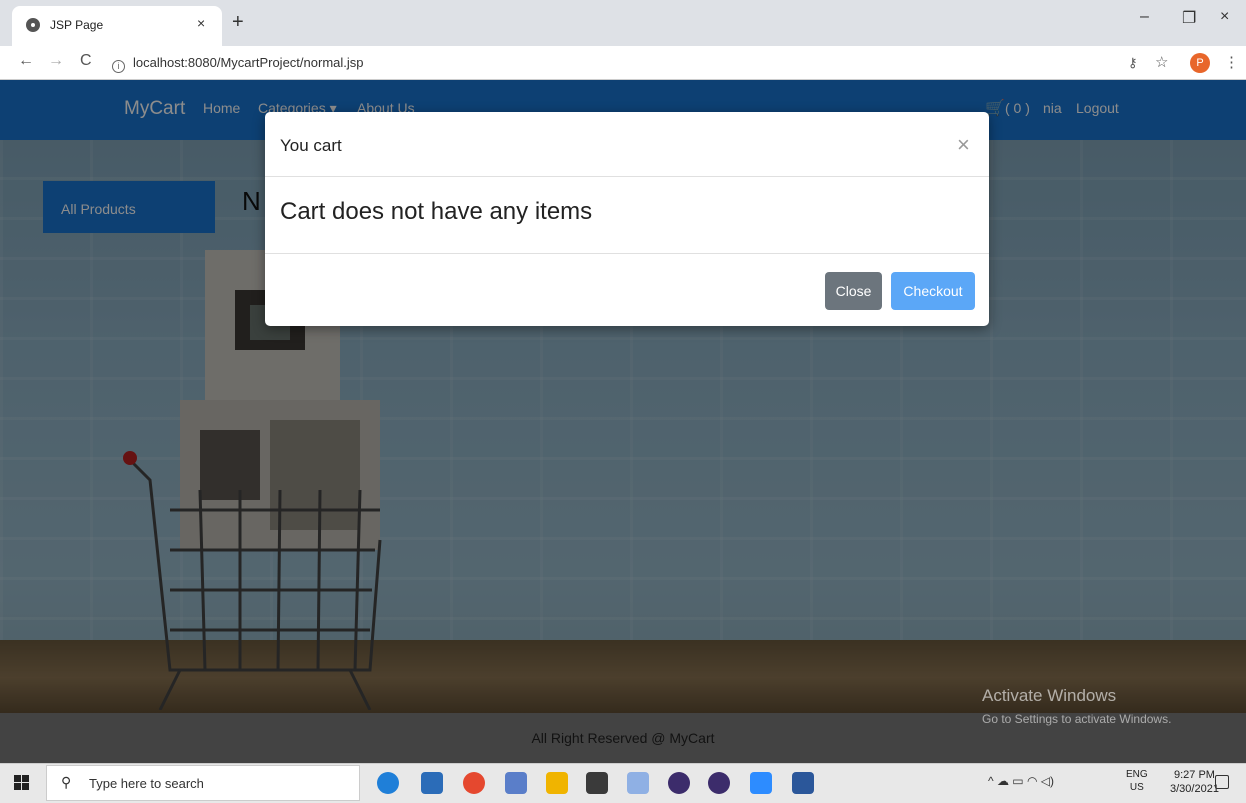  What do you see at coordinates (719, 783) in the screenshot?
I see `eclipse-alt-icon` at bounding box center [719, 783].